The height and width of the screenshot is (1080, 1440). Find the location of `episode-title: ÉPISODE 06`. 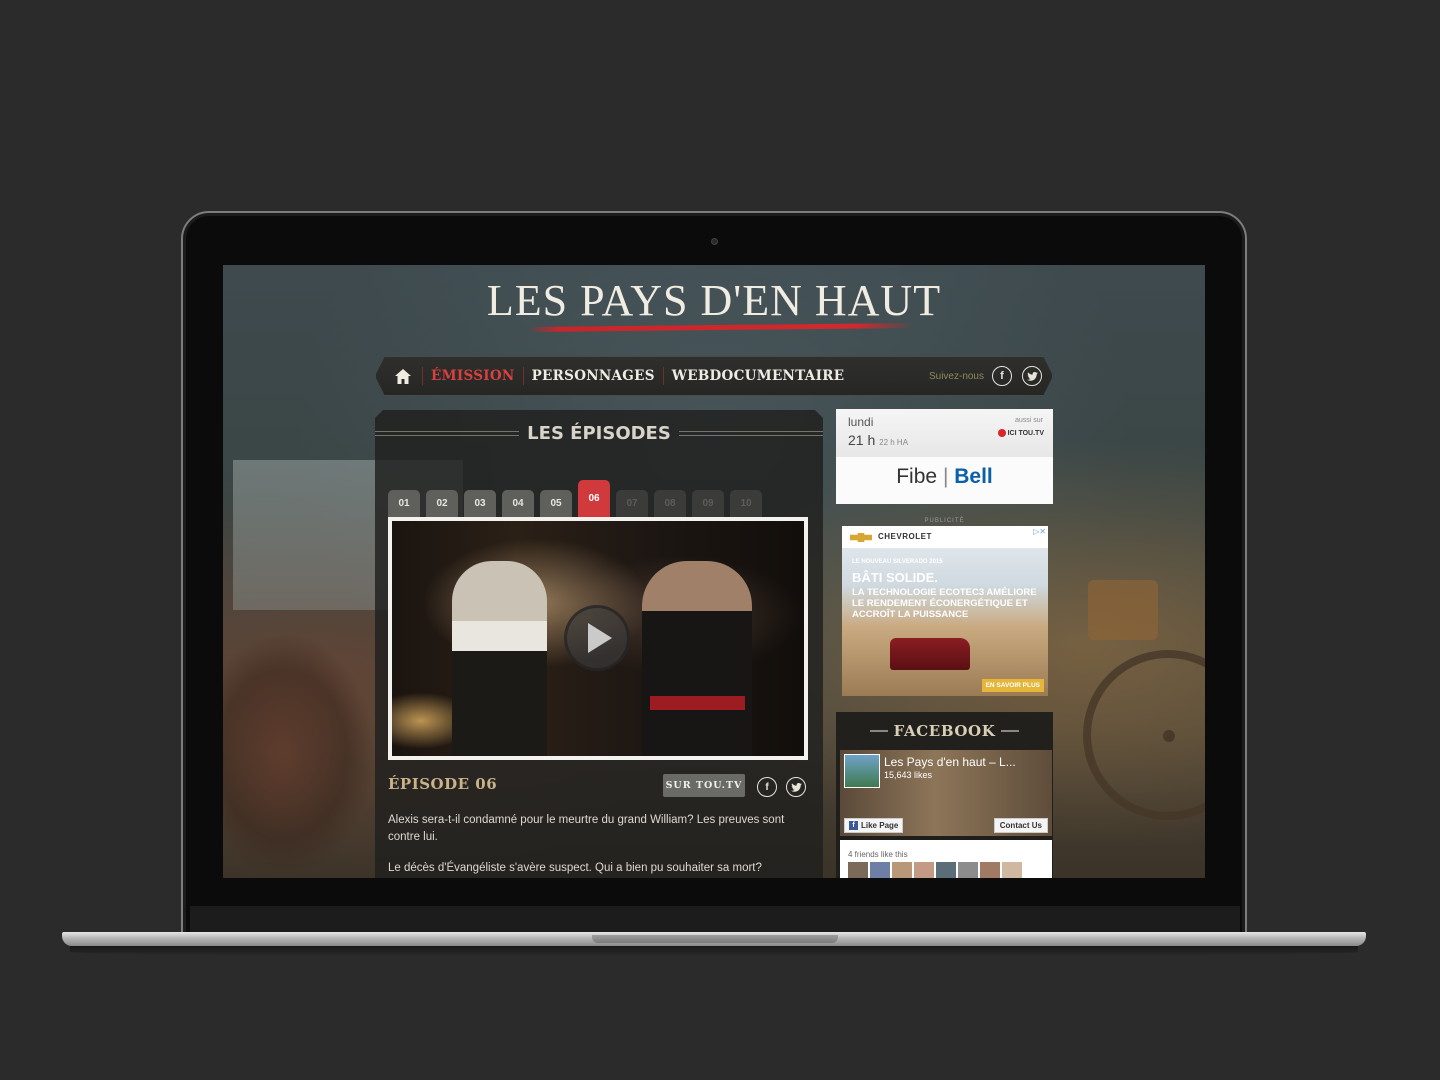

episode-title: ÉPISODE 06 is located at coordinates (443, 784).